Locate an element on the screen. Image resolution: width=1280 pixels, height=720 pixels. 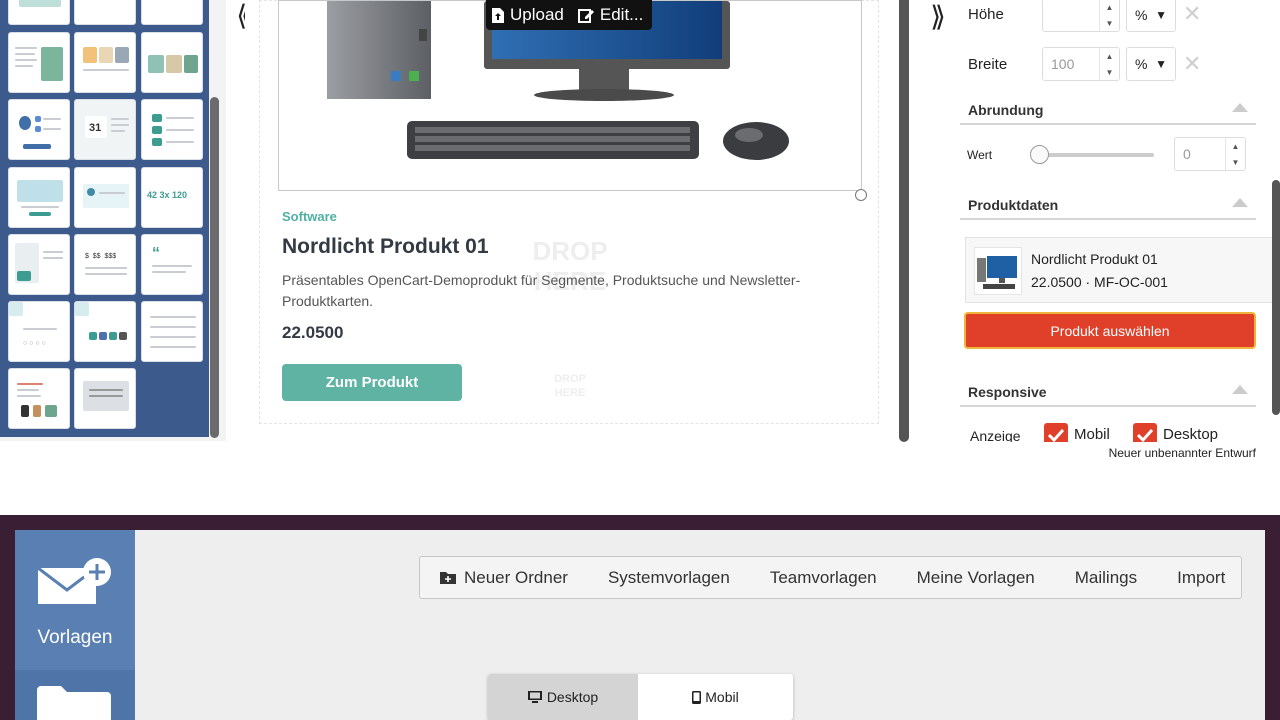
upload-button: Upload is located at coordinates (528, 15).